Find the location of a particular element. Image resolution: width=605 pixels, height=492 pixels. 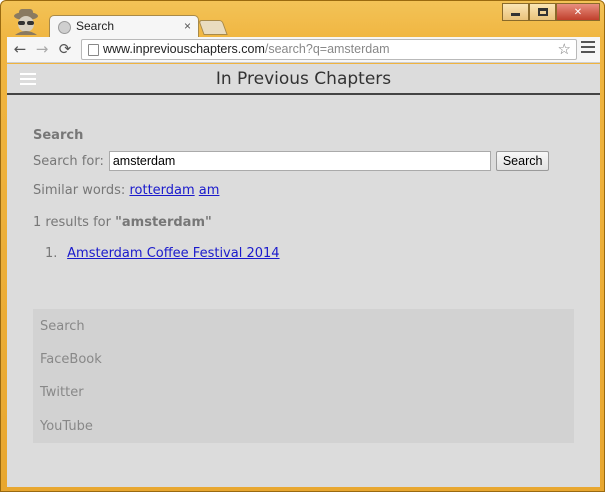

globe-icon is located at coordinates (64, 27).